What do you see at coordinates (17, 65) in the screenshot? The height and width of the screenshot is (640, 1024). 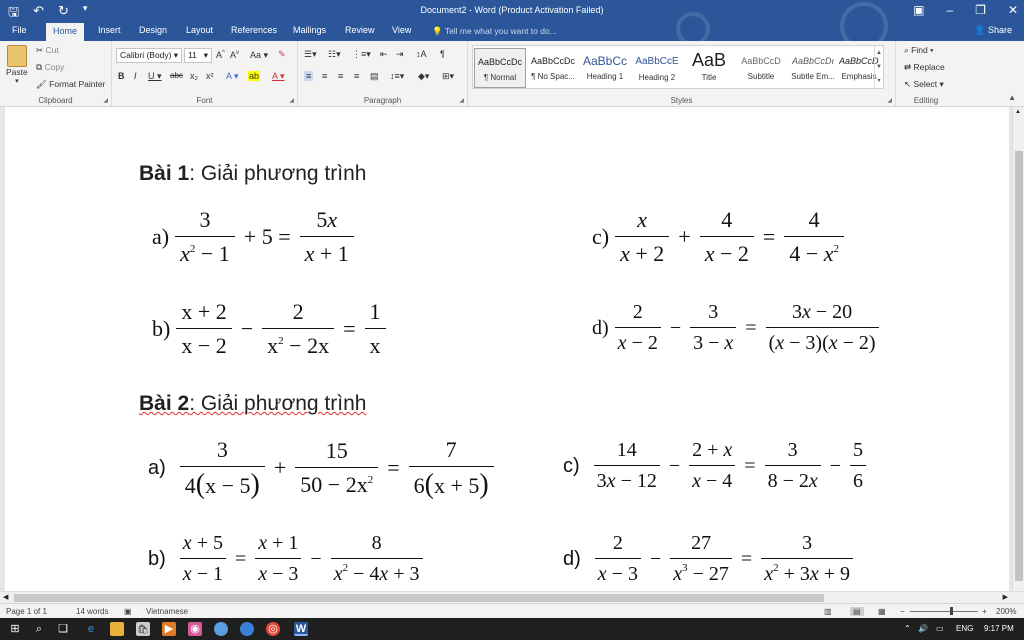 I see `paste-button: Paste ▾` at bounding box center [17, 65].